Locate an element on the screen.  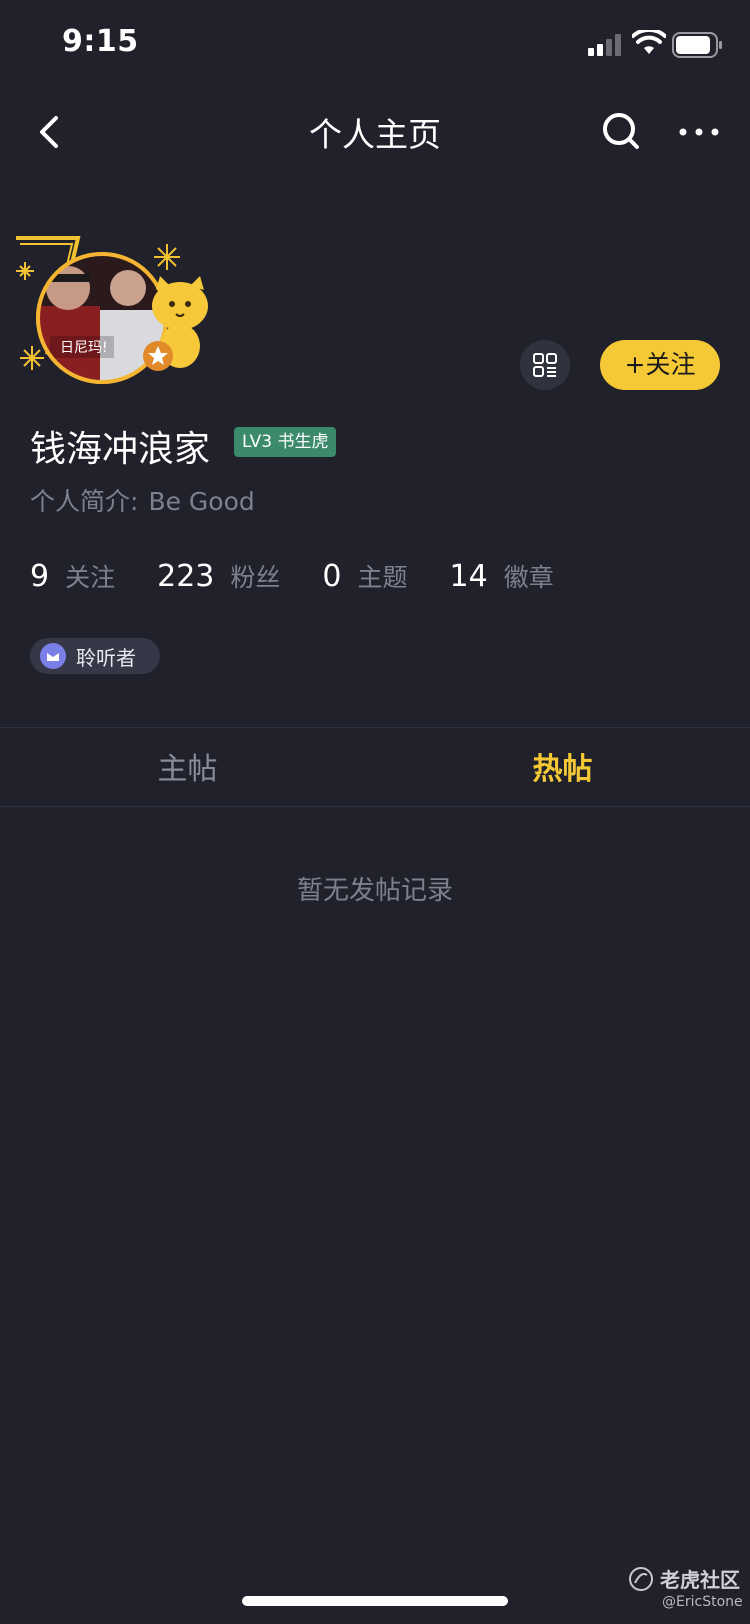
qr-code-icon is located at coordinates (545, 365).